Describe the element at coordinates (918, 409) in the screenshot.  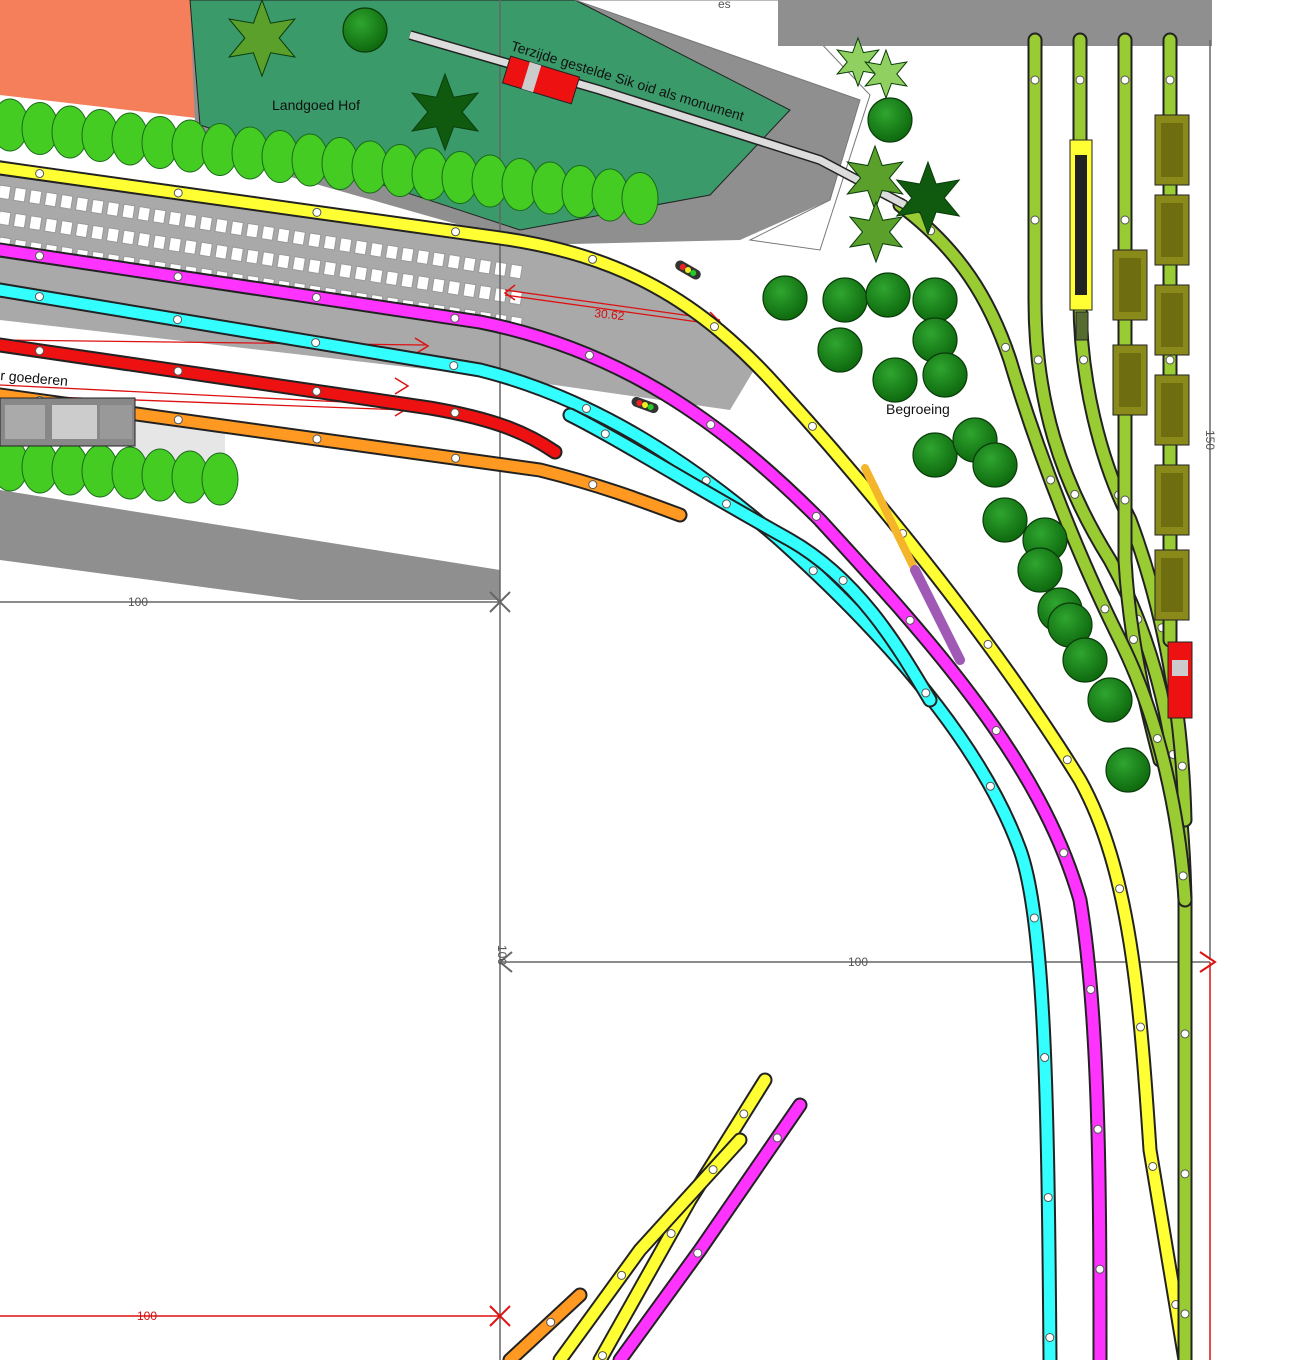
I see `vegetation-label: Begroeing` at that location.